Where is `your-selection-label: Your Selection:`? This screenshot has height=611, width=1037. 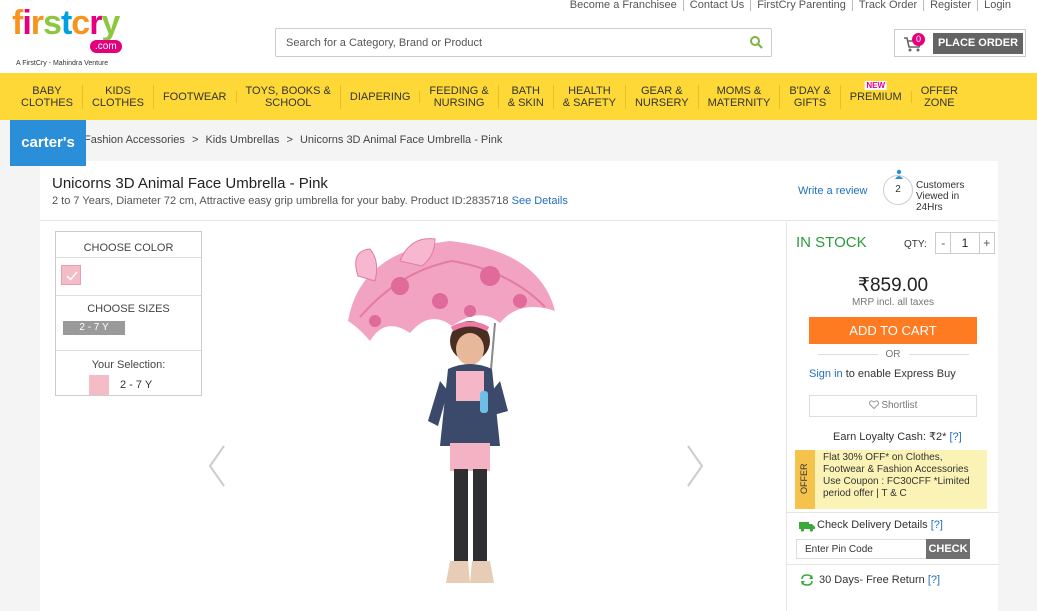
your-selection-label: Your Selection: is located at coordinates (128, 365).